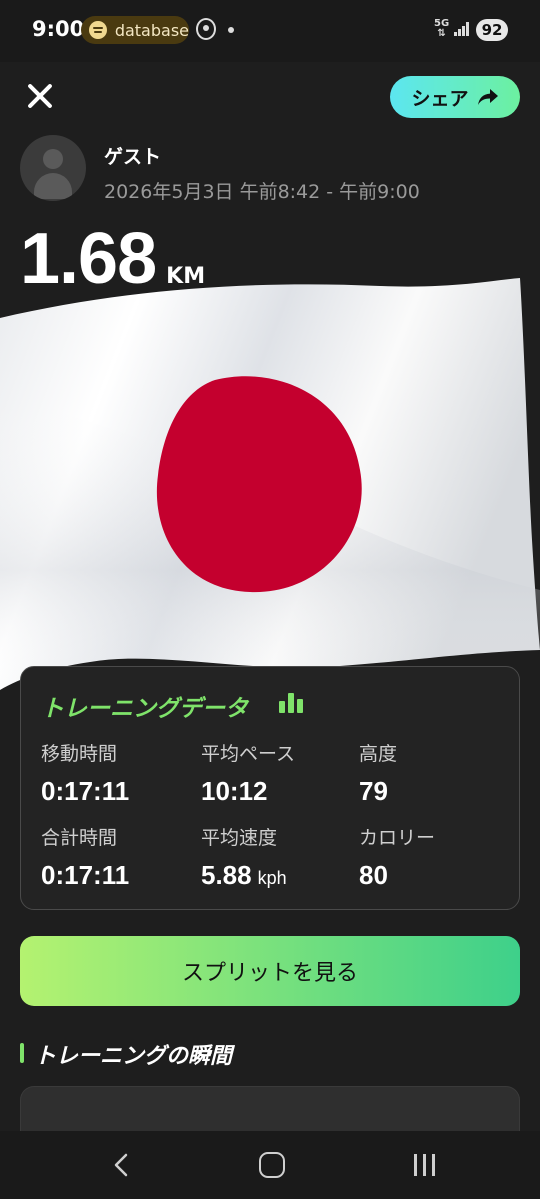 The width and height of the screenshot is (540, 1199). What do you see at coordinates (487, 97) in the screenshot?
I see `share-arrow-icon` at bounding box center [487, 97].